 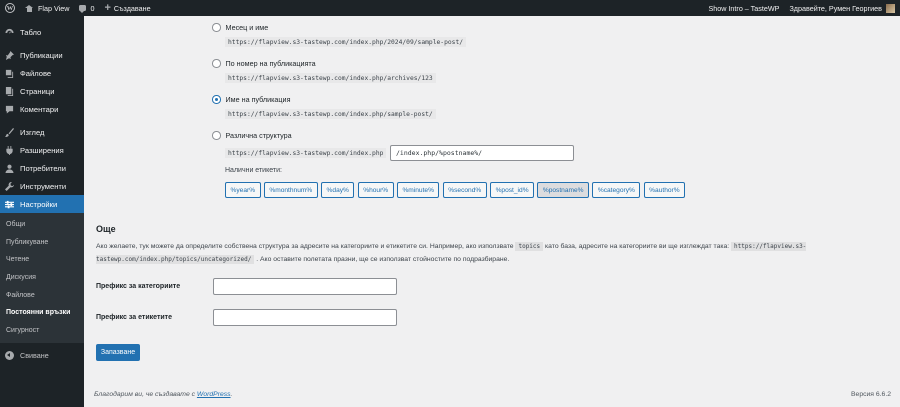 I want to click on option-label: Различна структура, so click(x=258, y=135).